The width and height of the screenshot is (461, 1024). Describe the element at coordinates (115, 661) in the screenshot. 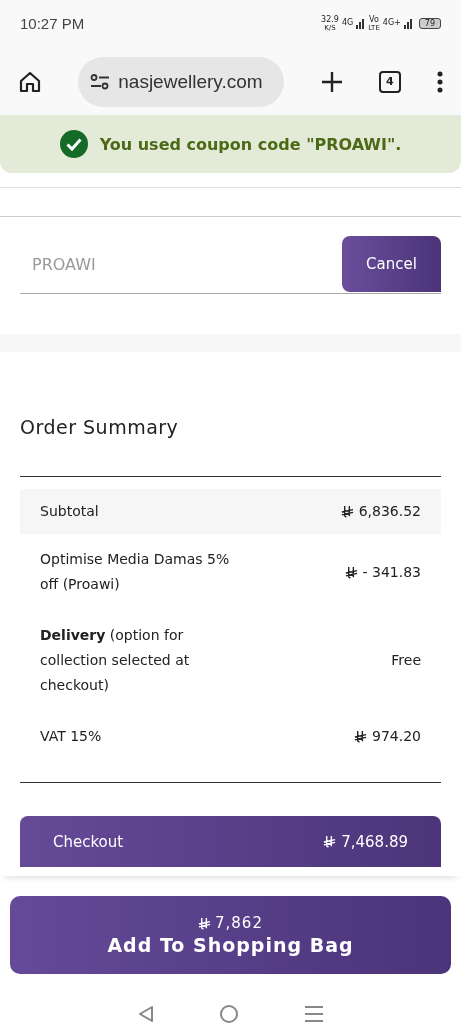

I see `row-label: Delivery (option for collection selected at checkout)` at that location.